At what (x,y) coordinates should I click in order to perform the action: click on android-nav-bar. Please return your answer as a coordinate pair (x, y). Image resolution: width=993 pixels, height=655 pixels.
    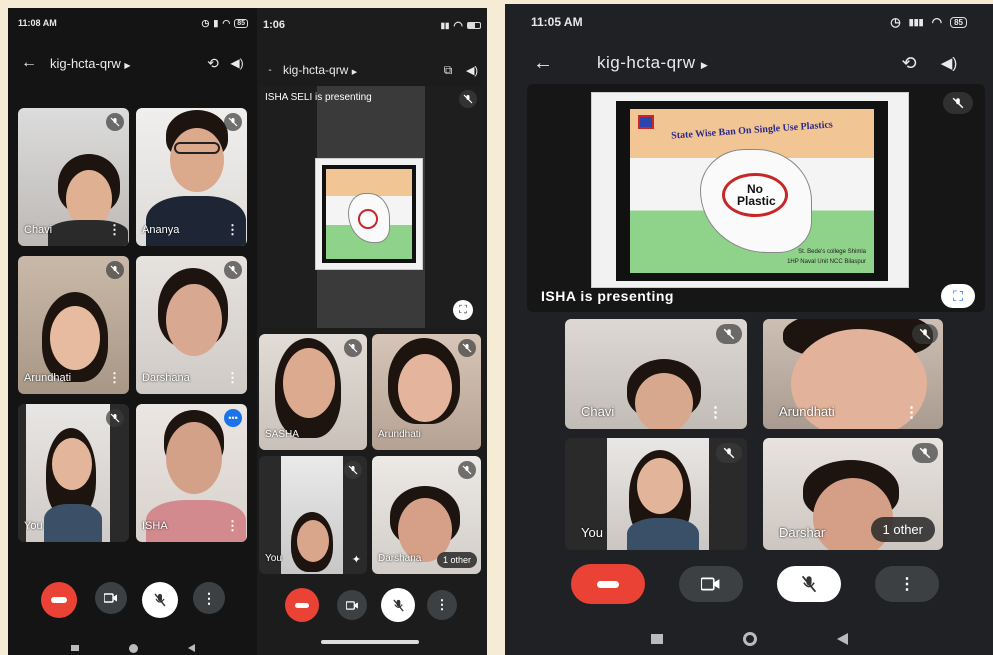
    Looking at the image, I should click on (749, 639).